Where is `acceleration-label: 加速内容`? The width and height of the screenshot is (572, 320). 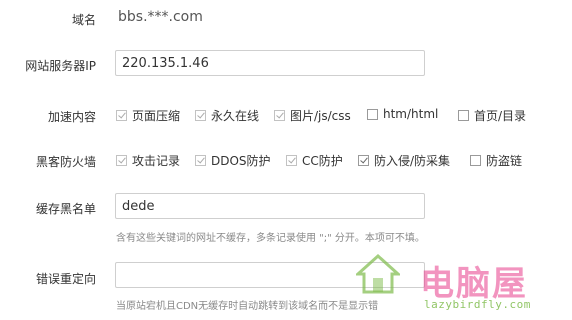 acceleration-label: 加速内容 is located at coordinates (71, 117).